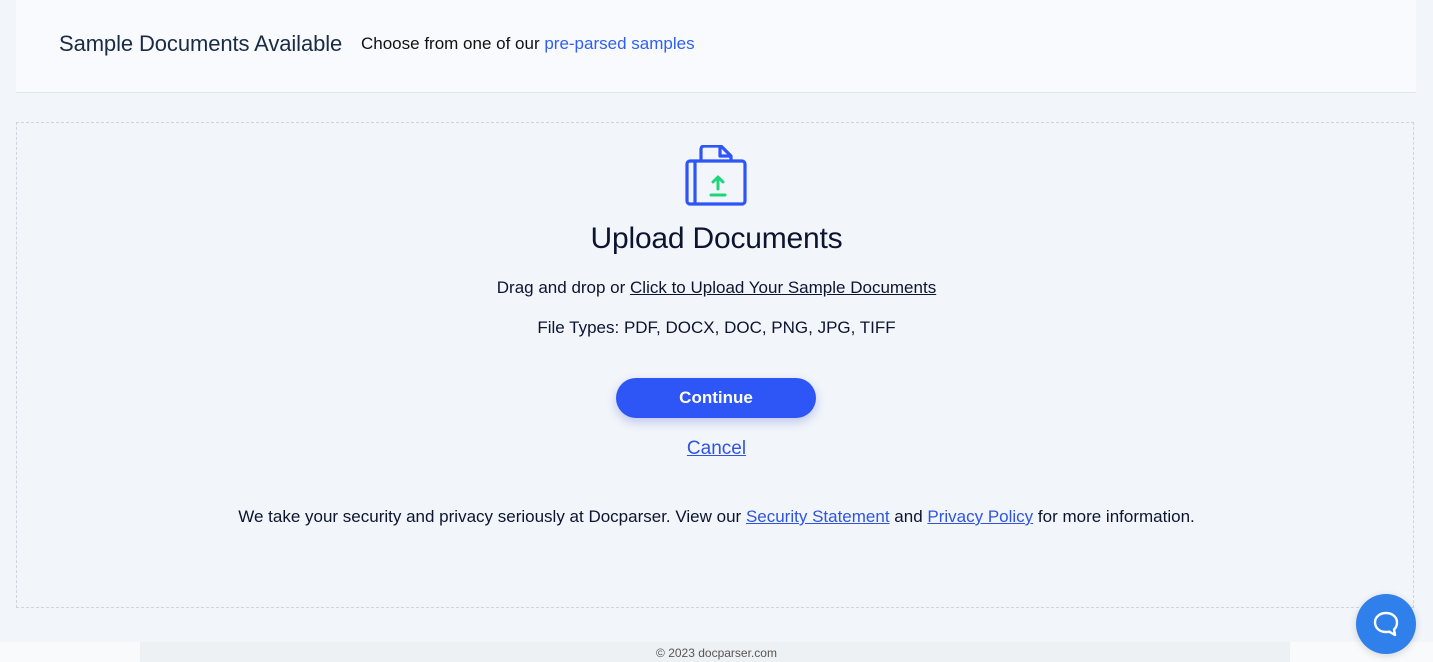  I want to click on security-suffix: for more information., so click(1114, 516).